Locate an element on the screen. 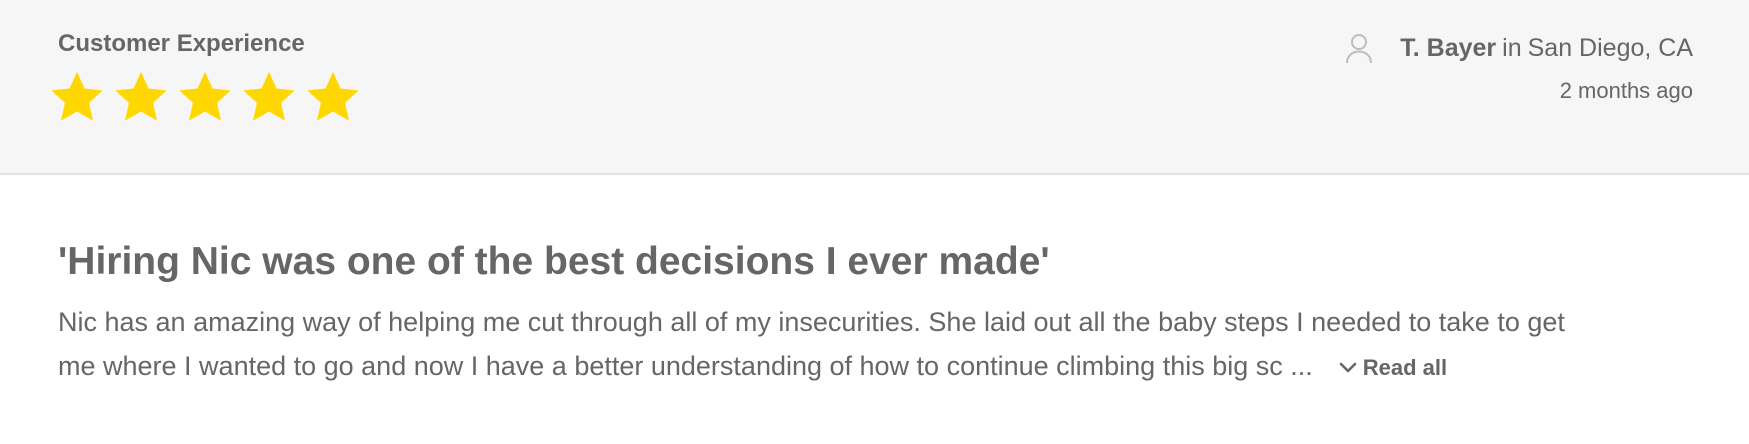  reviewer-location: San Diego, CA is located at coordinates (1610, 47).